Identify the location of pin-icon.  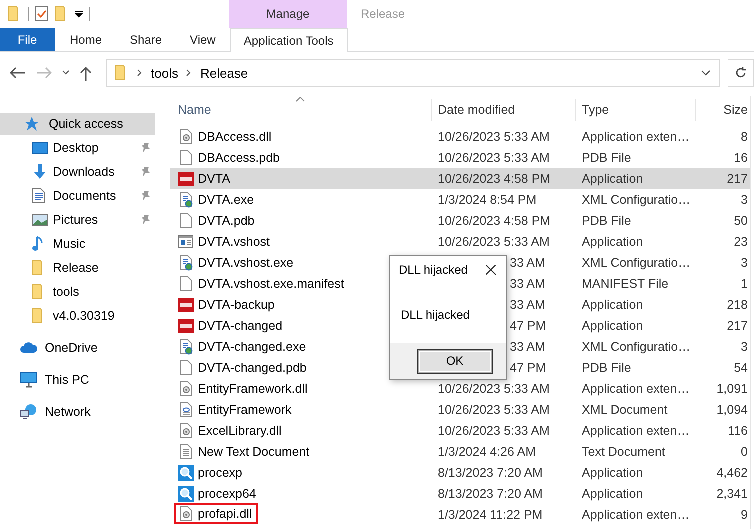
(146, 220).